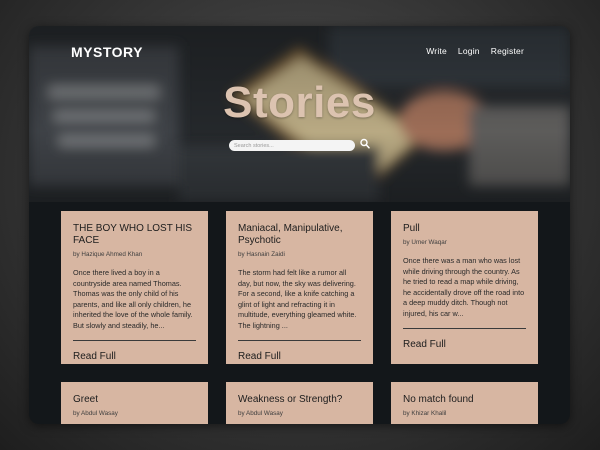 The height and width of the screenshot is (450, 600). I want to click on story-author: by Khizar Khalil, so click(425, 413).